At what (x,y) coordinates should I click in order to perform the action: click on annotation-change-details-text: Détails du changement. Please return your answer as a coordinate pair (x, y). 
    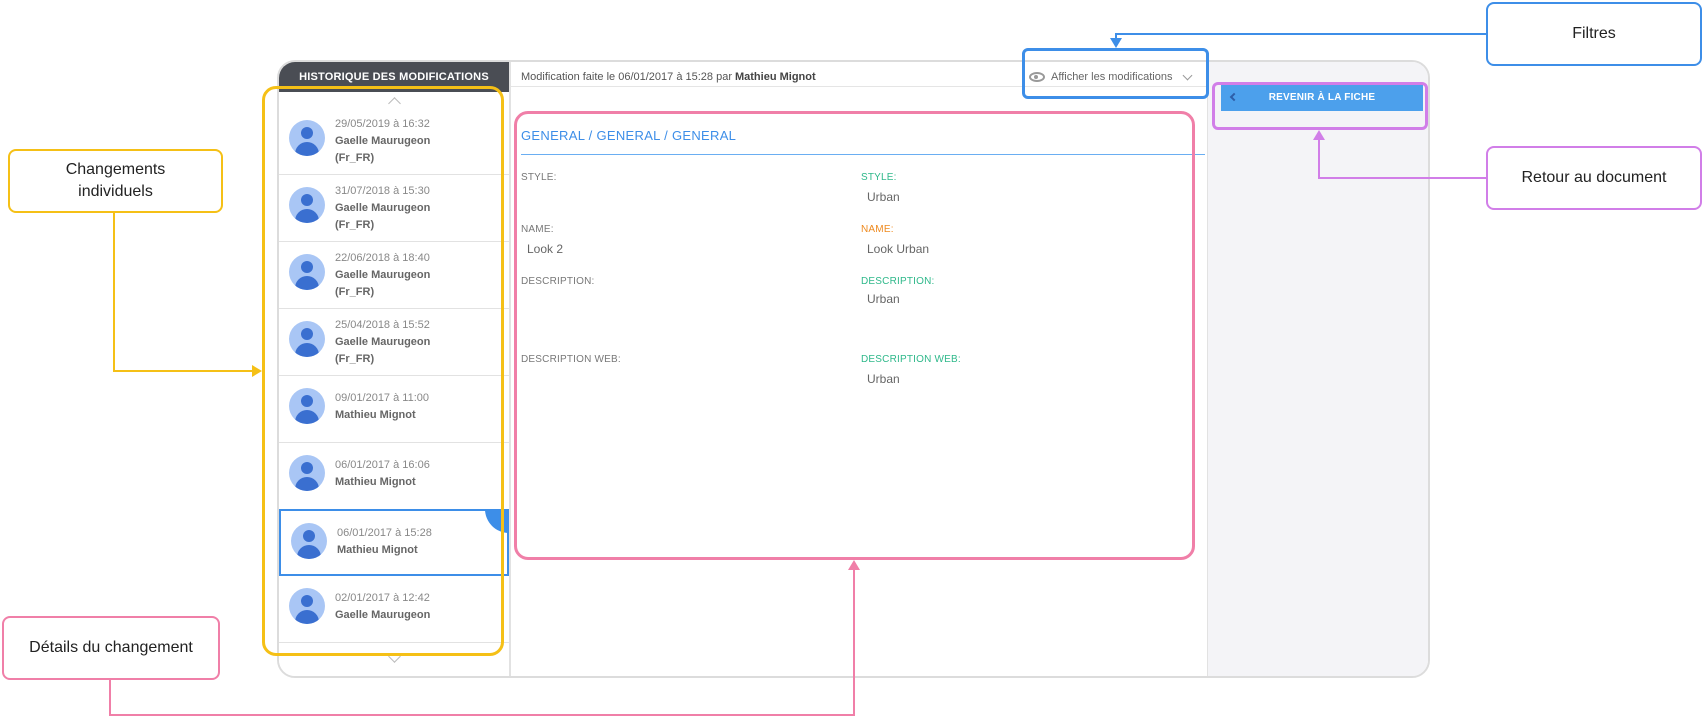
    Looking at the image, I should click on (111, 647).